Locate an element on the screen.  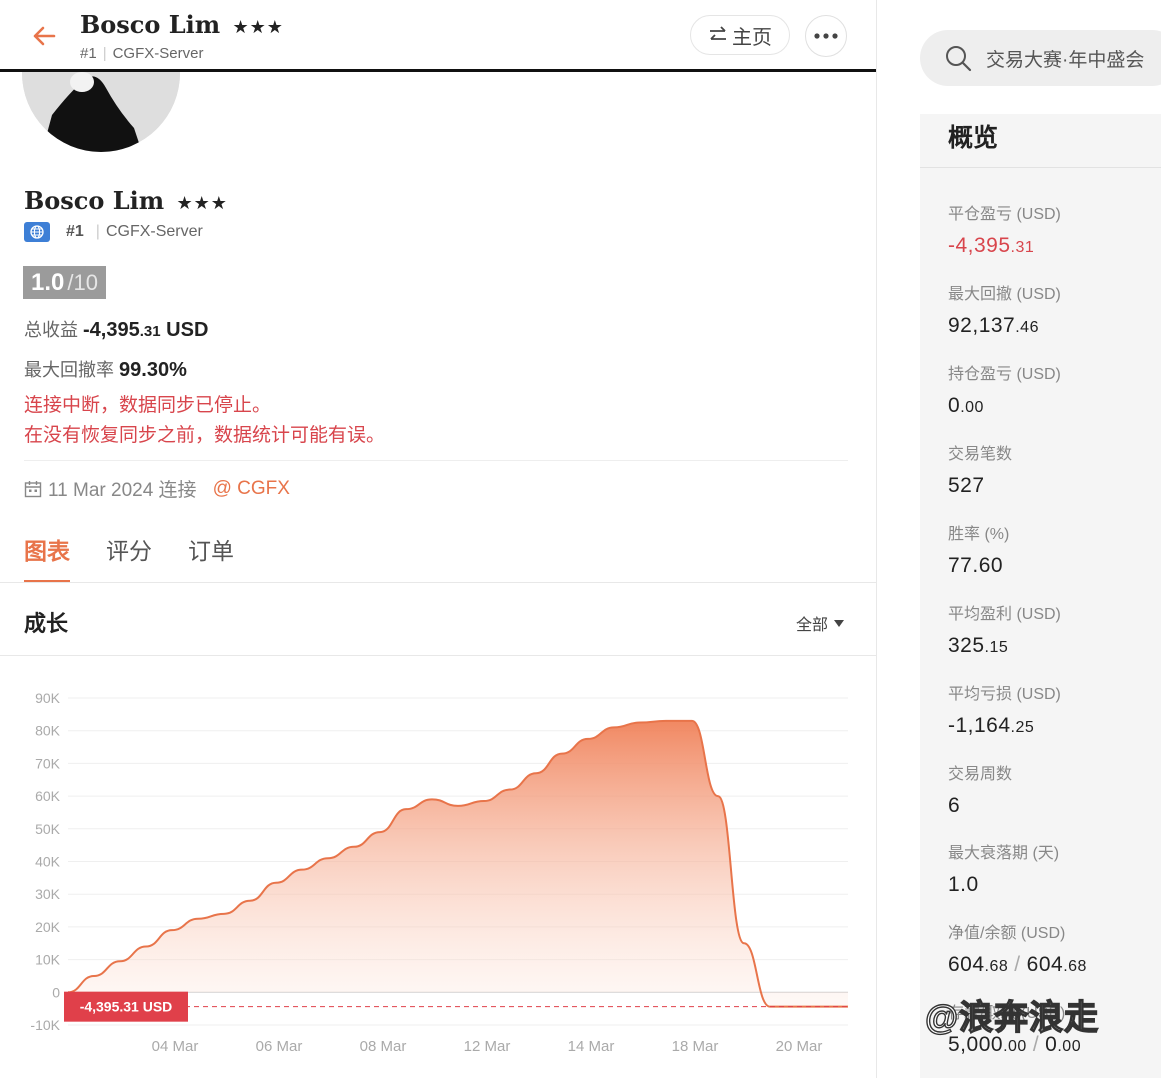
more-options-button is located at coordinates (826, 36).